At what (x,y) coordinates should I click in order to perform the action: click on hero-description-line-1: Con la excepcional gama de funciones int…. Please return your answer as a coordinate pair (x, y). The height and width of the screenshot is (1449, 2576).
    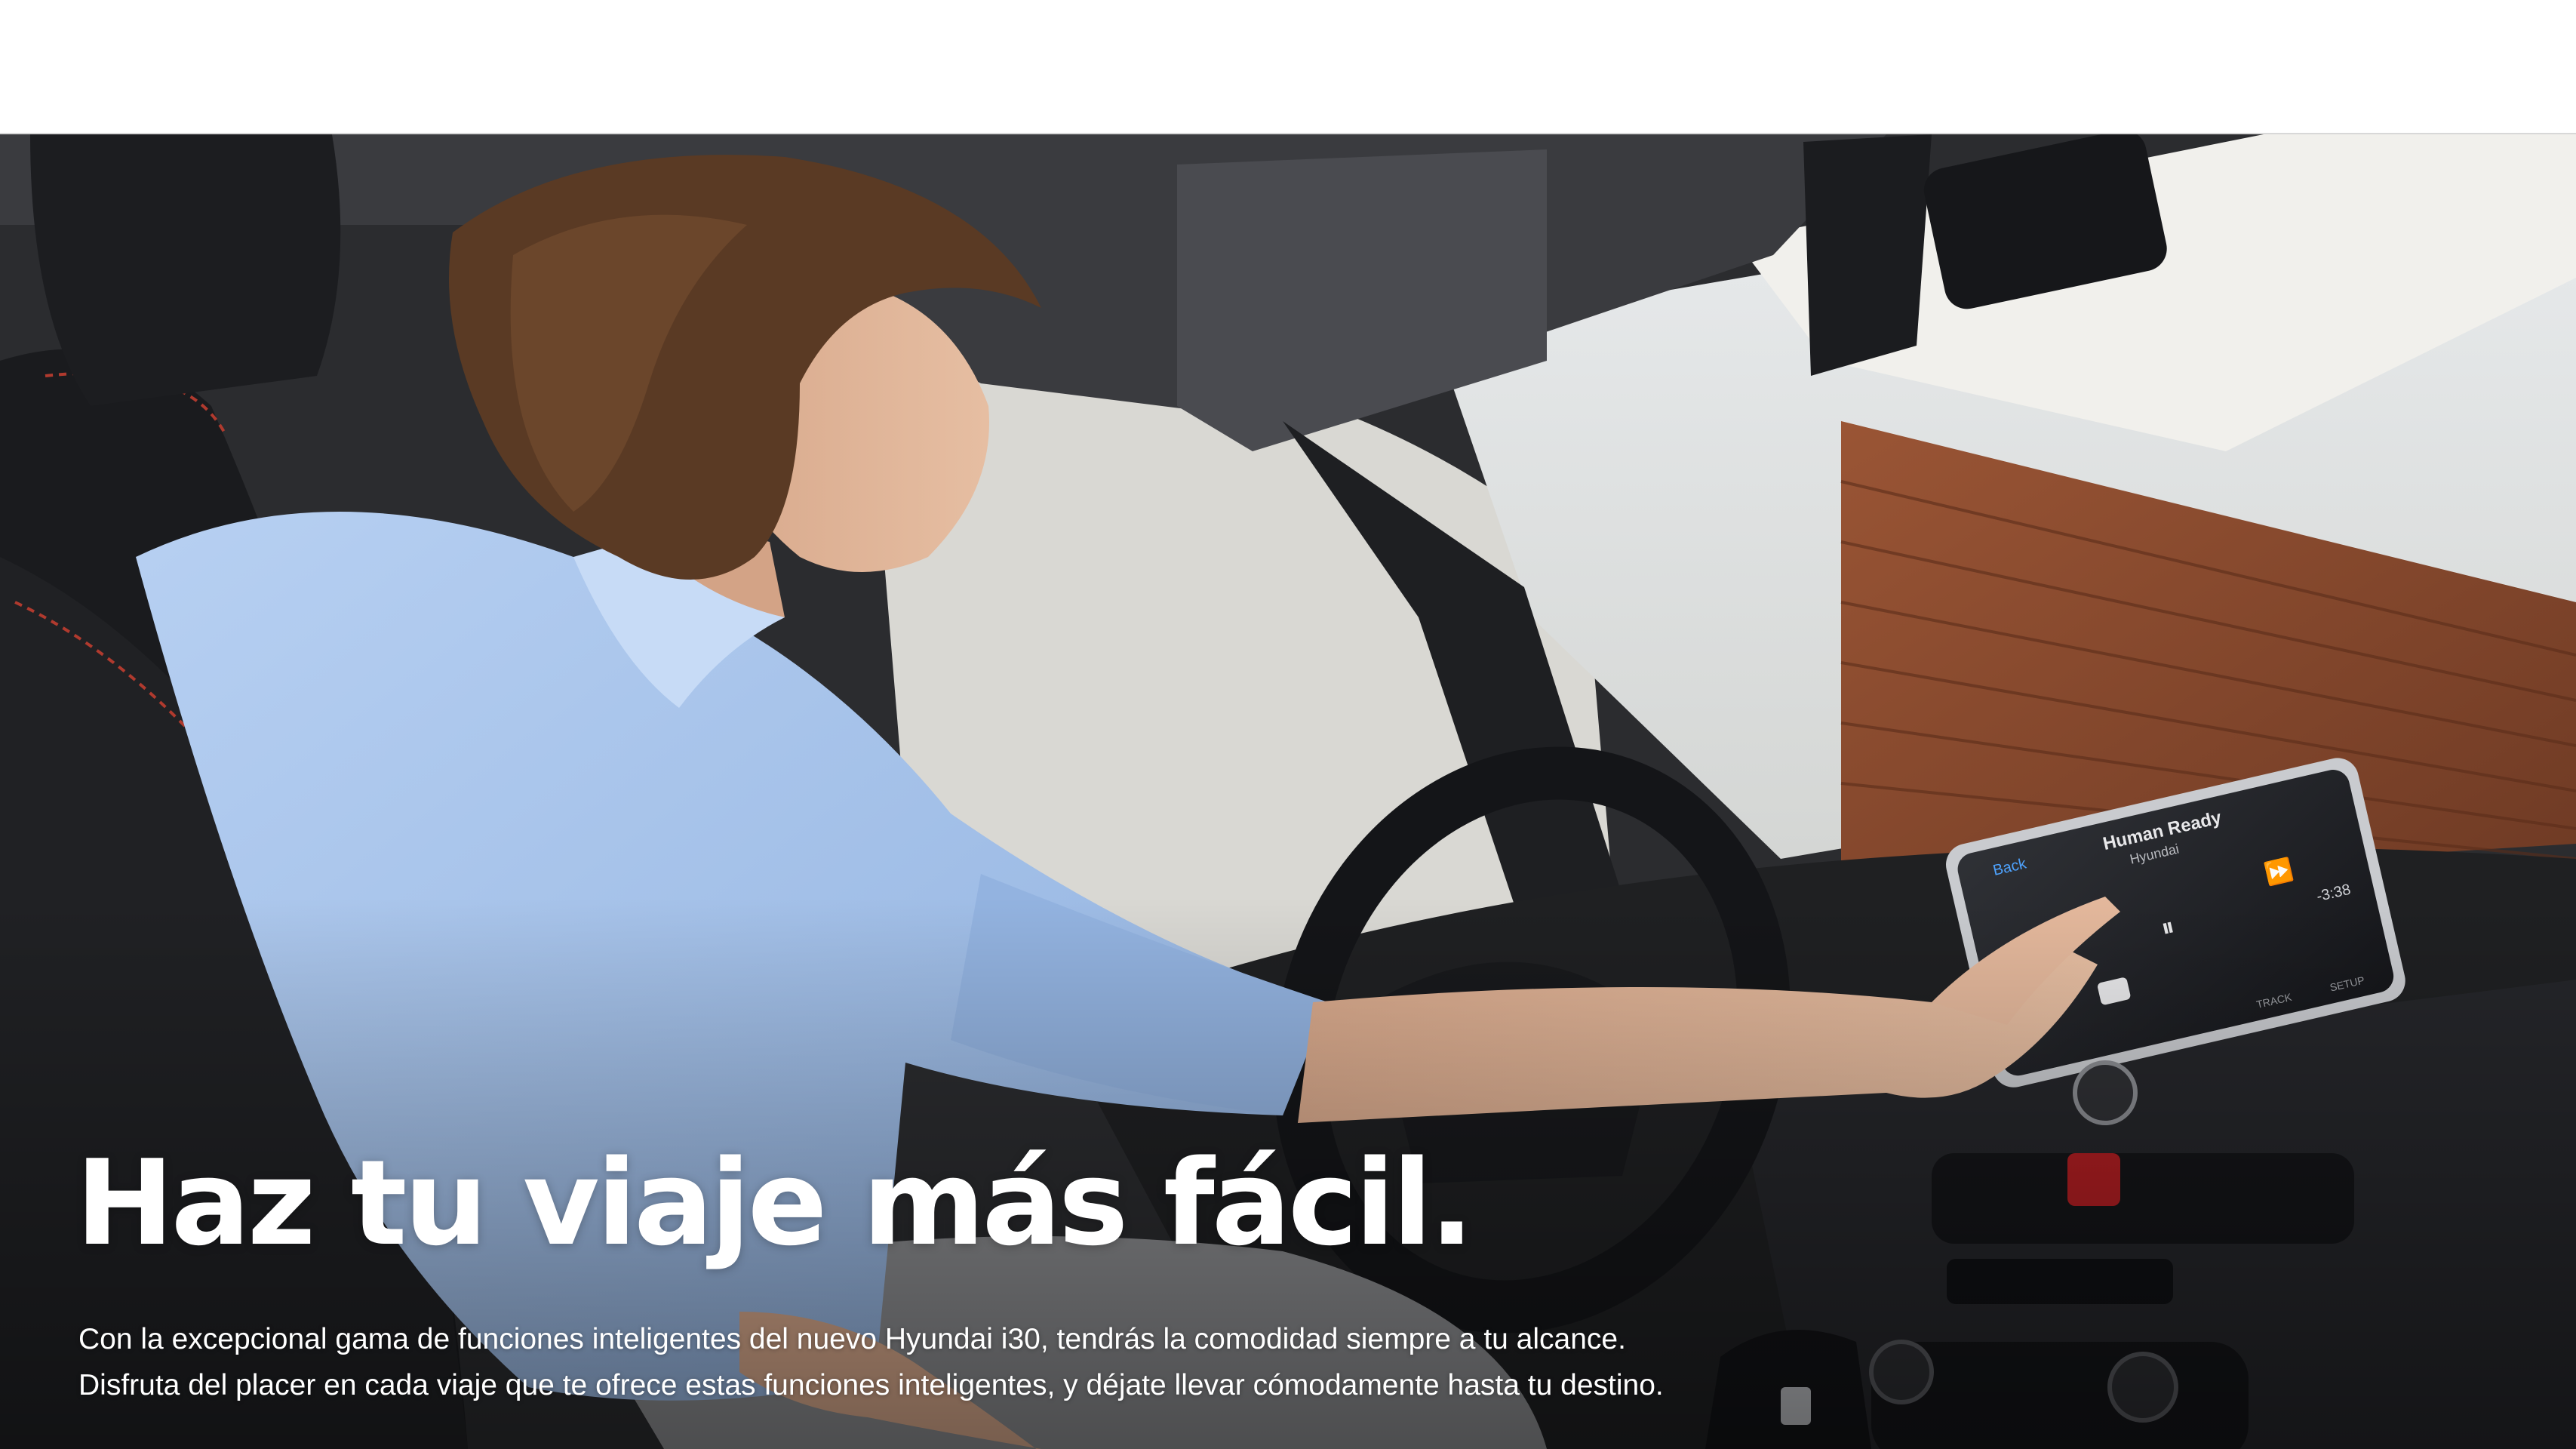
    Looking at the image, I should click on (852, 1339).